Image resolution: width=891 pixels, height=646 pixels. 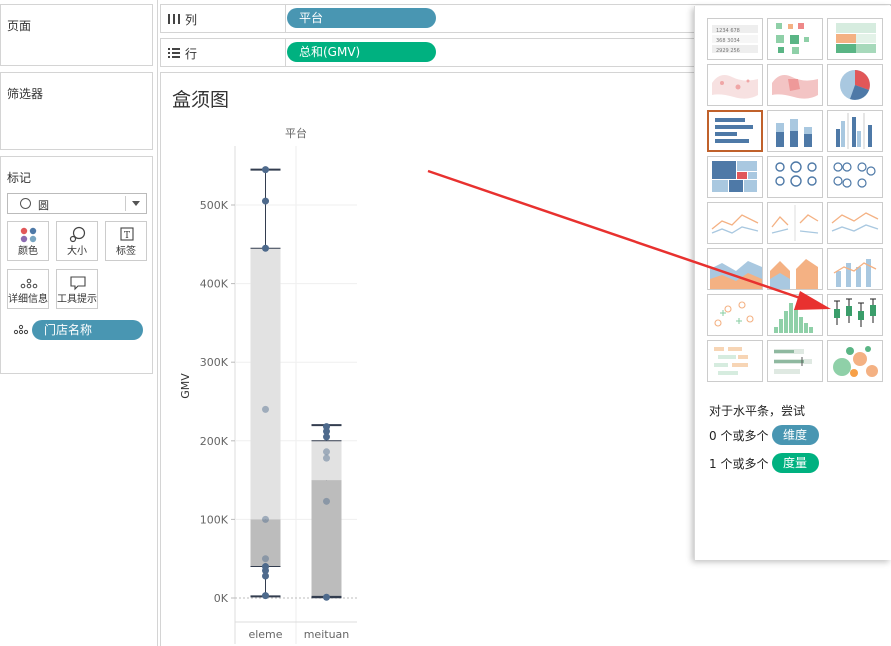 I want to click on stacked-bars-icon, so click(x=794, y=133).